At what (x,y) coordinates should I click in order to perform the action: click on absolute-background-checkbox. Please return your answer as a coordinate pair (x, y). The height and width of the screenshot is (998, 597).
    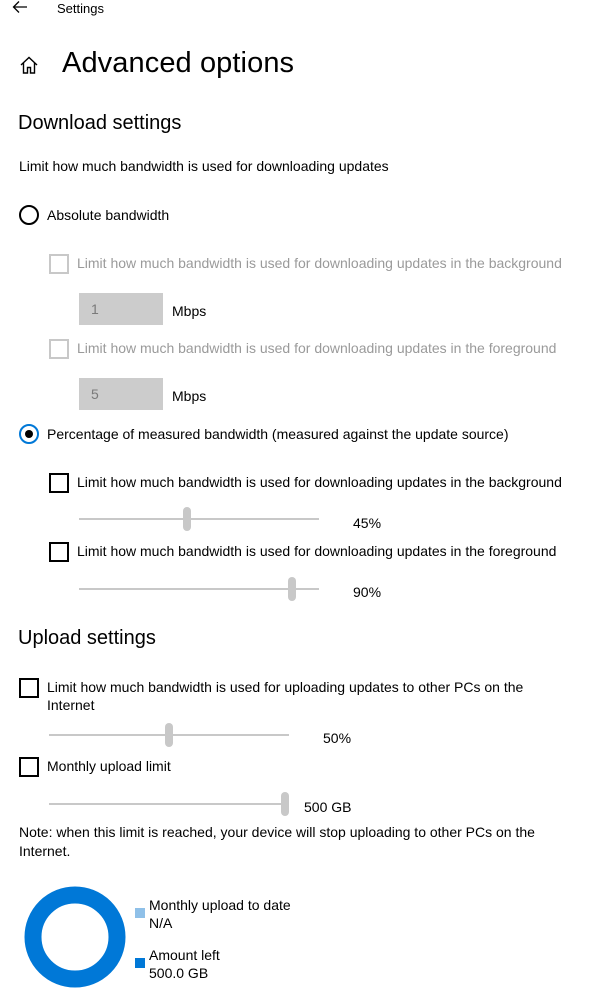
    Looking at the image, I should click on (59, 264).